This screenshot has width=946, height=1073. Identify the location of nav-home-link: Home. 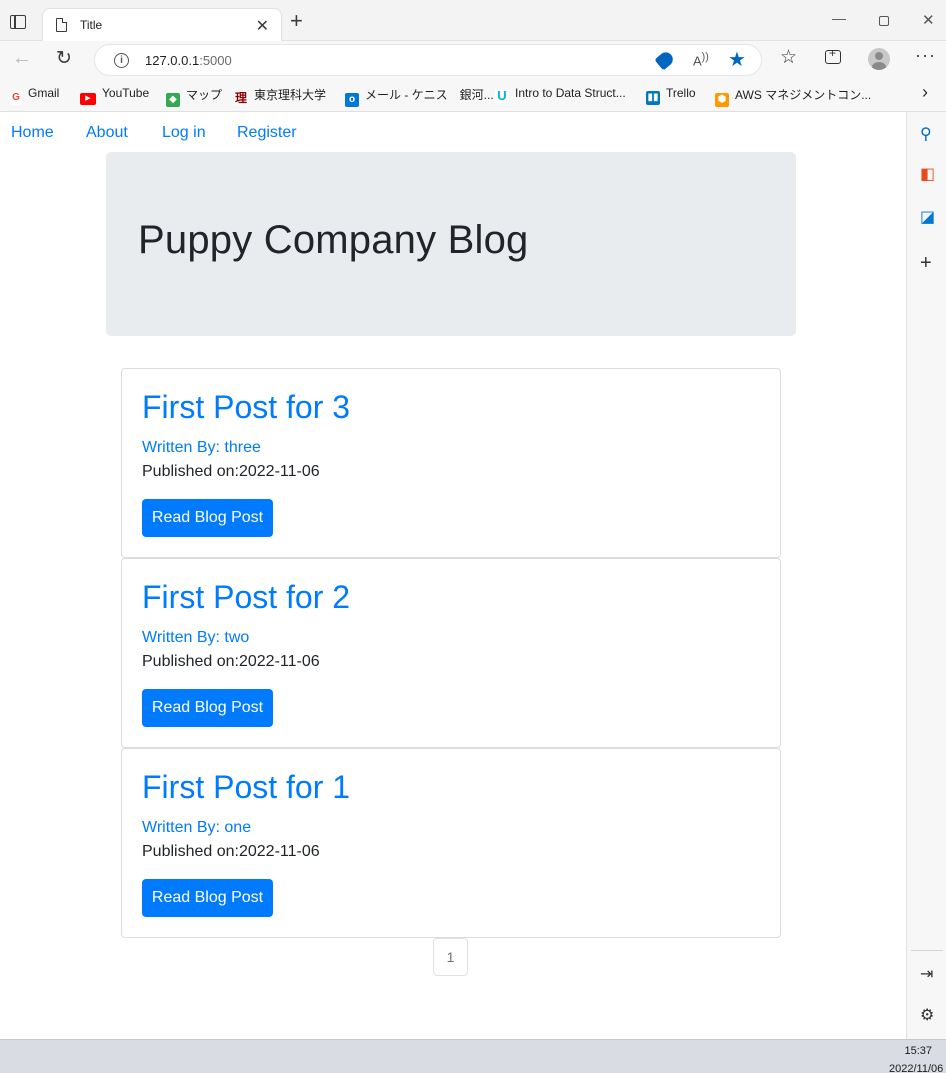
(32, 133).